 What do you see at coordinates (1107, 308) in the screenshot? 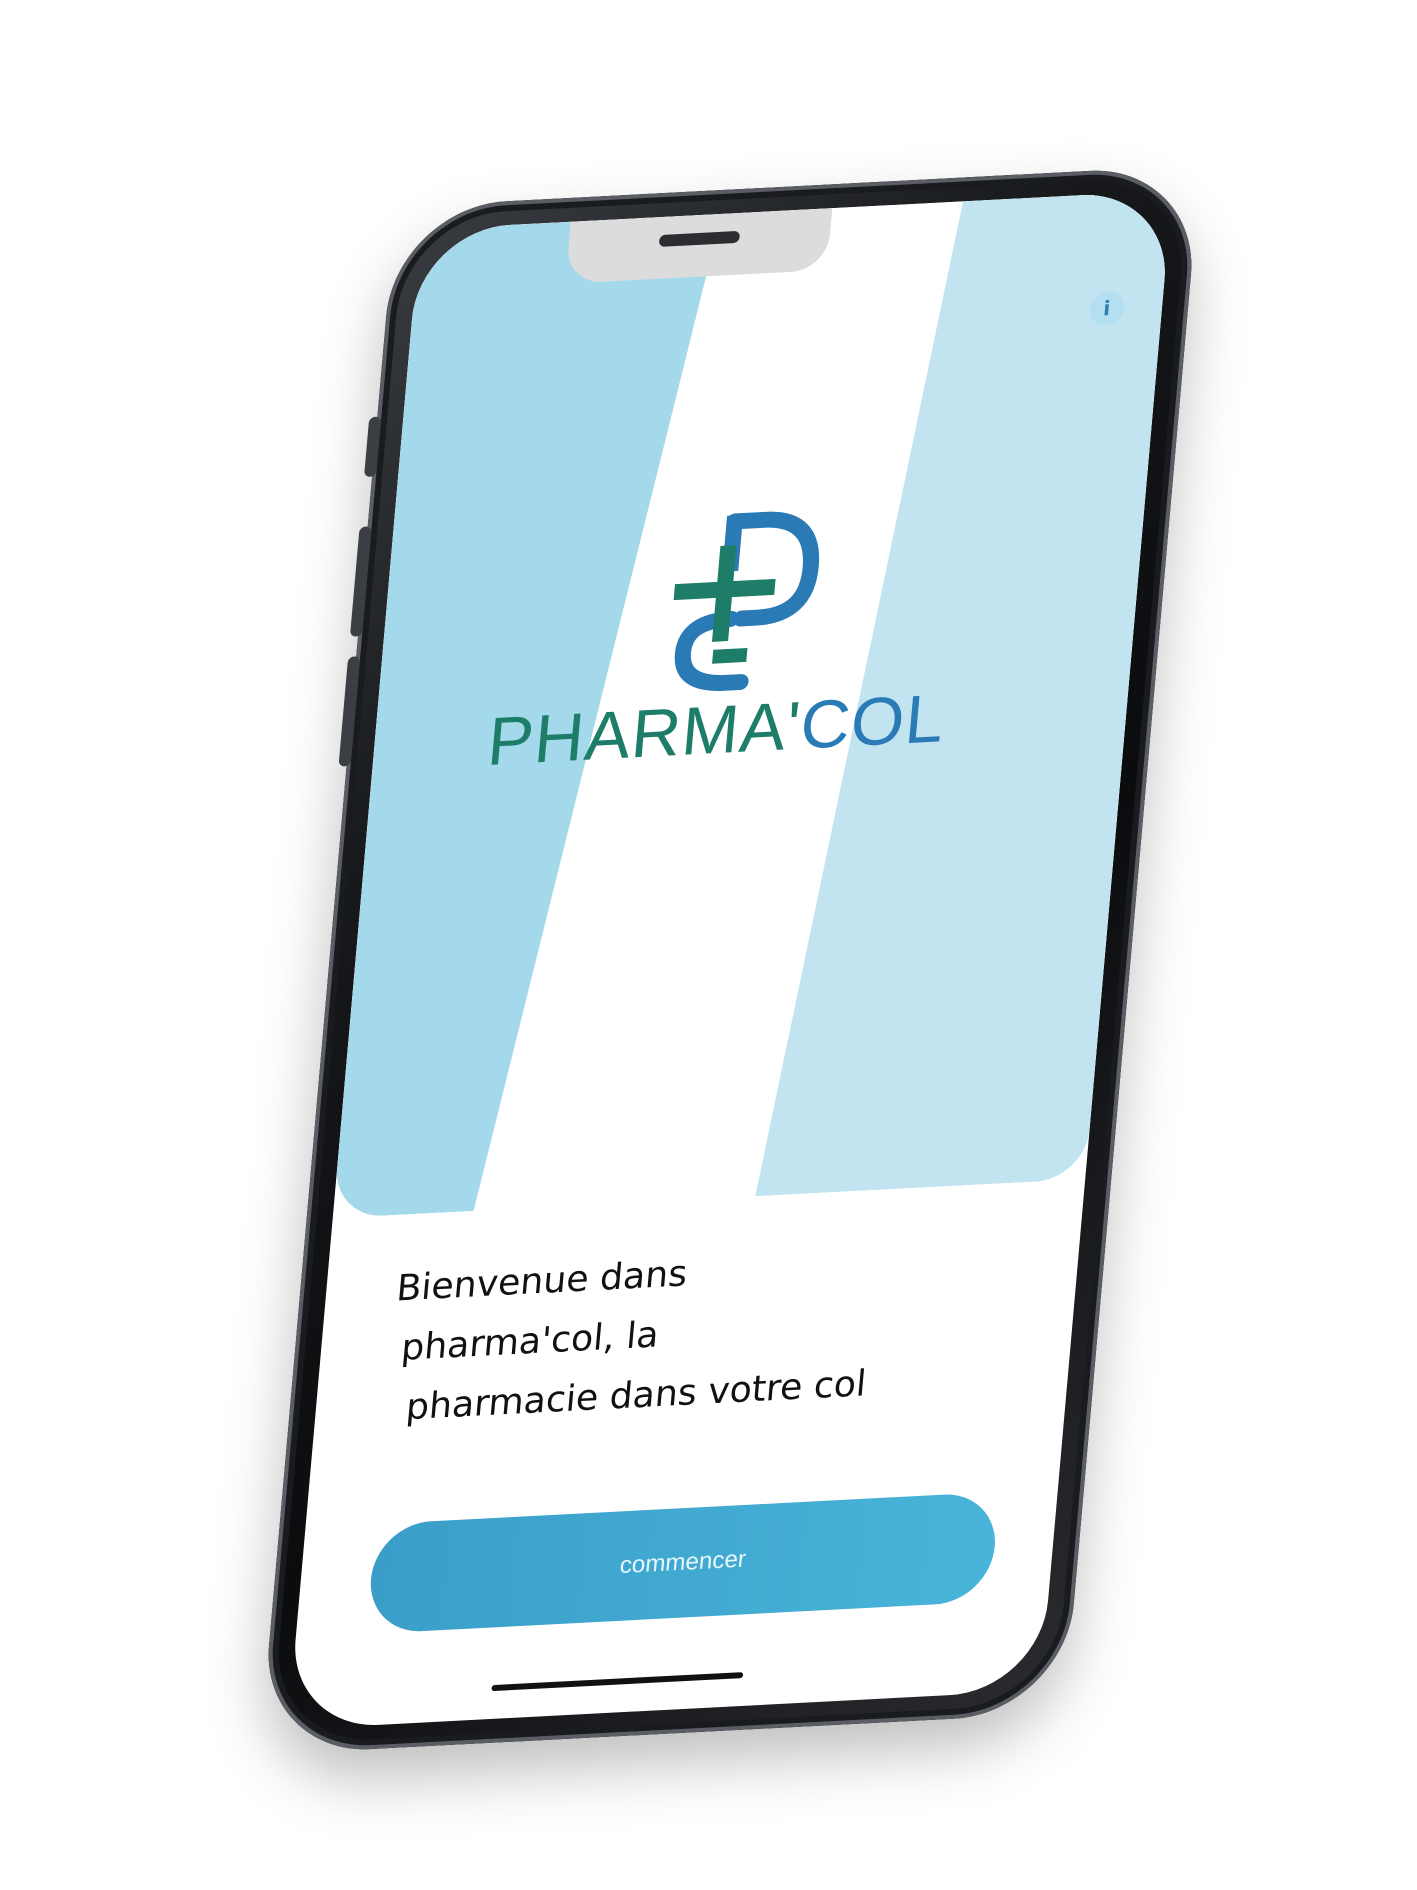
I see `info-icon: i` at bounding box center [1107, 308].